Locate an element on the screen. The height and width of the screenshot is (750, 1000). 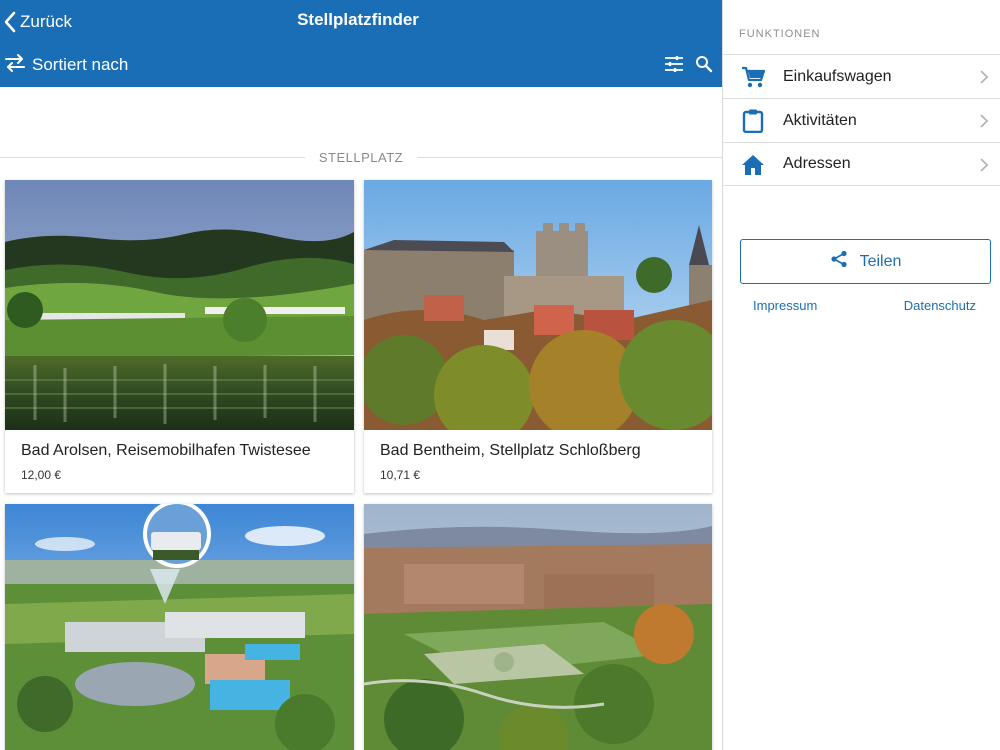
share-icon is located at coordinates (839, 261).